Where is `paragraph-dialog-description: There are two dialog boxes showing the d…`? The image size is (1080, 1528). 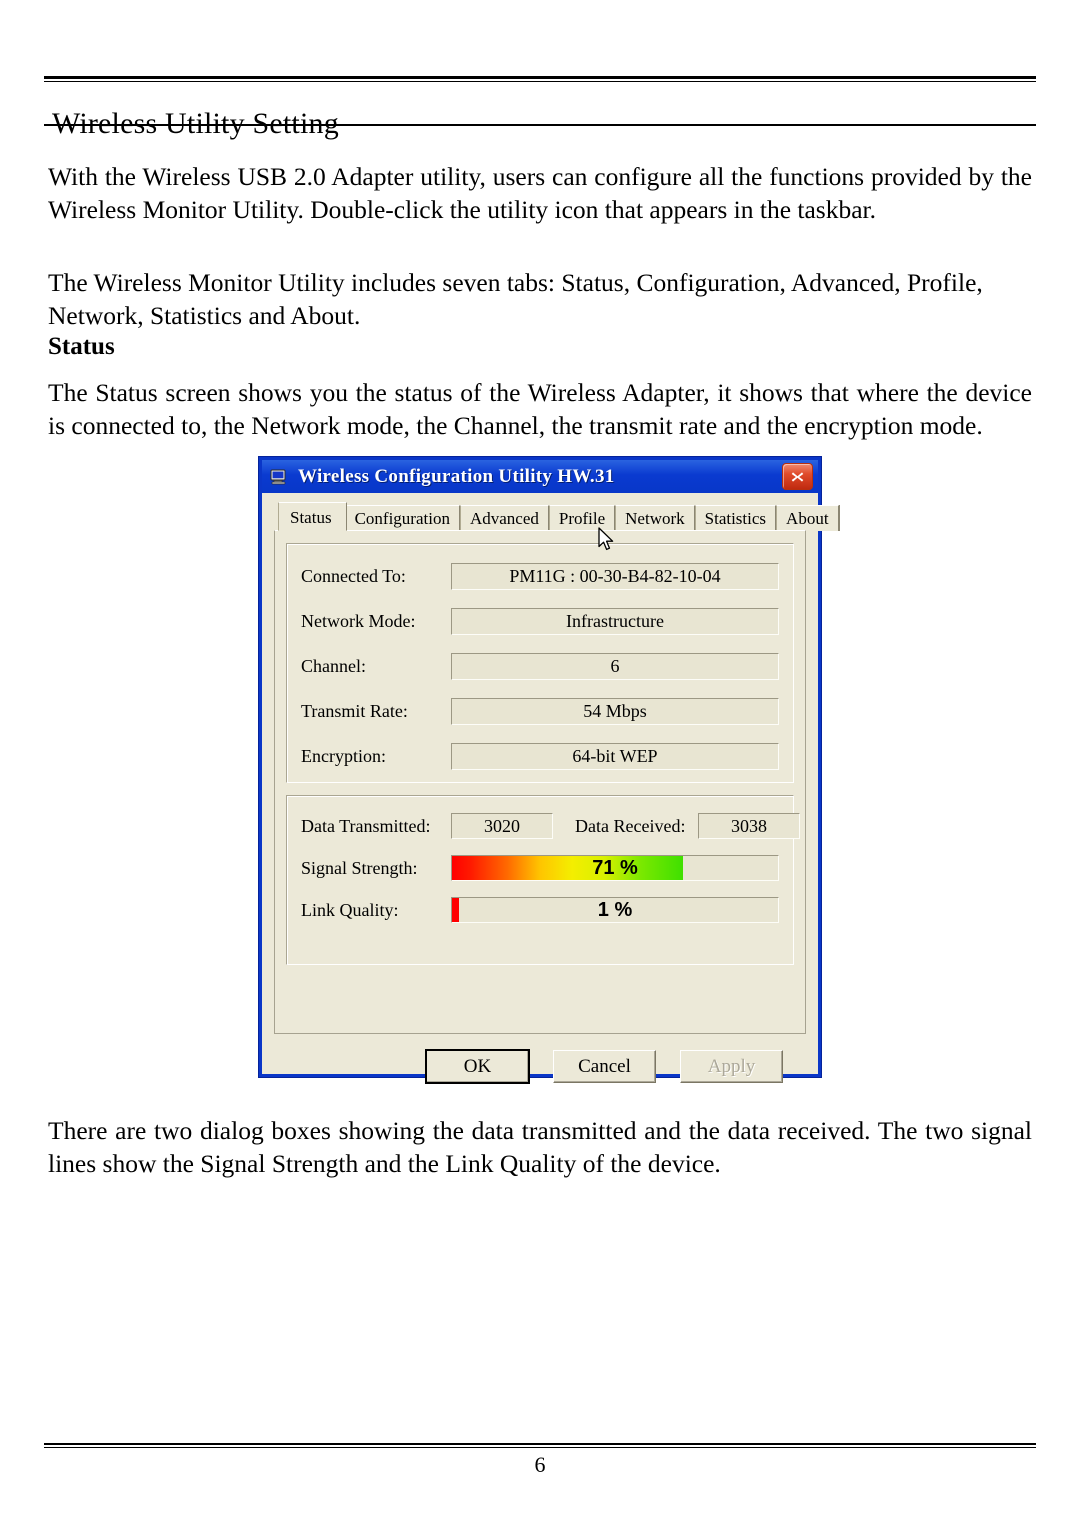
paragraph-dialog-description: There are two dialog boxes showing the d… is located at coordinates (540, 1147).